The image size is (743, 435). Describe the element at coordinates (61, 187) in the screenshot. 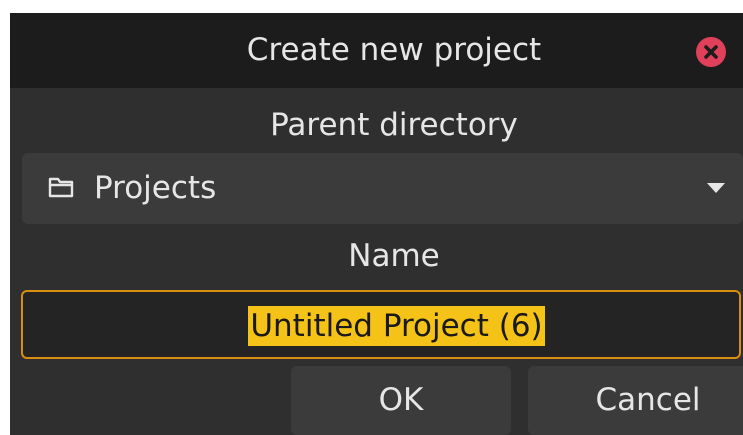

I see `folder-icon` at that location.